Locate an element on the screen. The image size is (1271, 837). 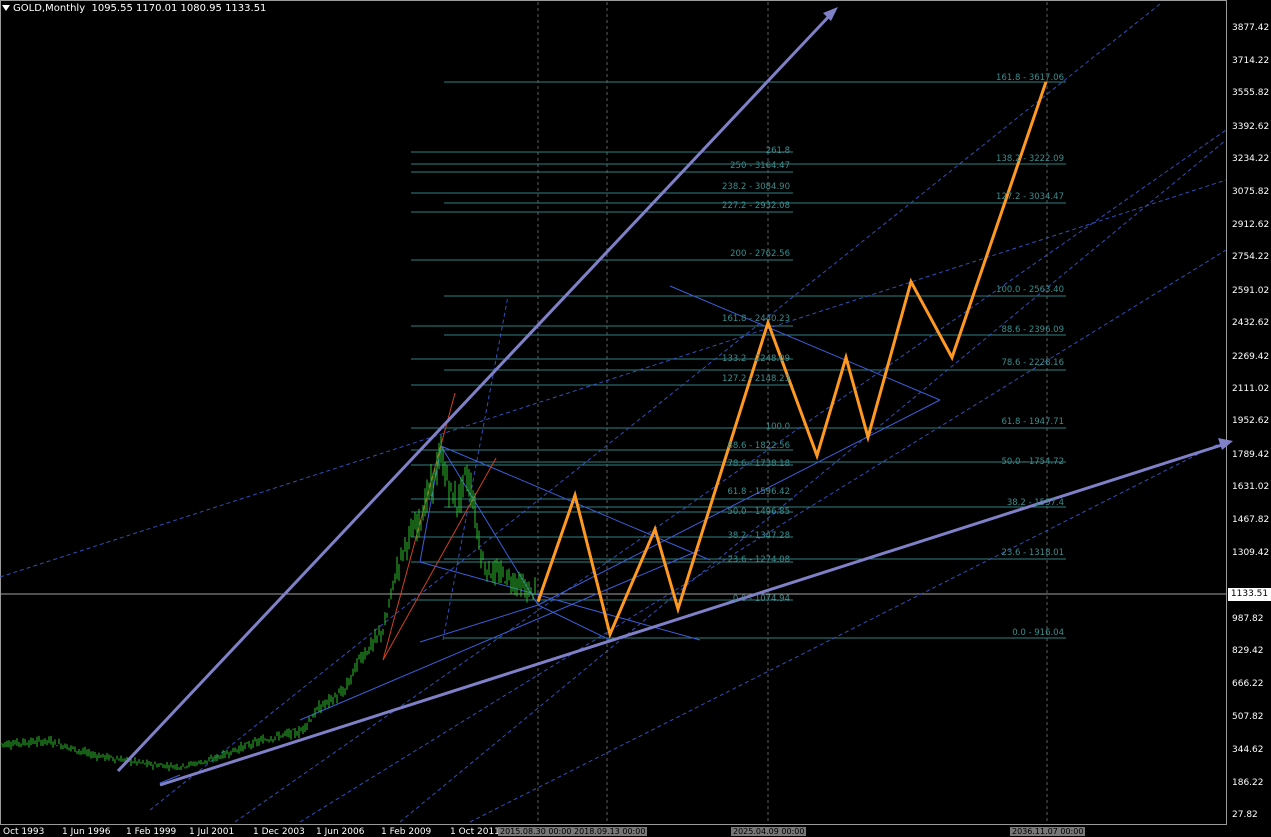
price-axis-label: 3877.42 is located at coordinates (1251, 27).